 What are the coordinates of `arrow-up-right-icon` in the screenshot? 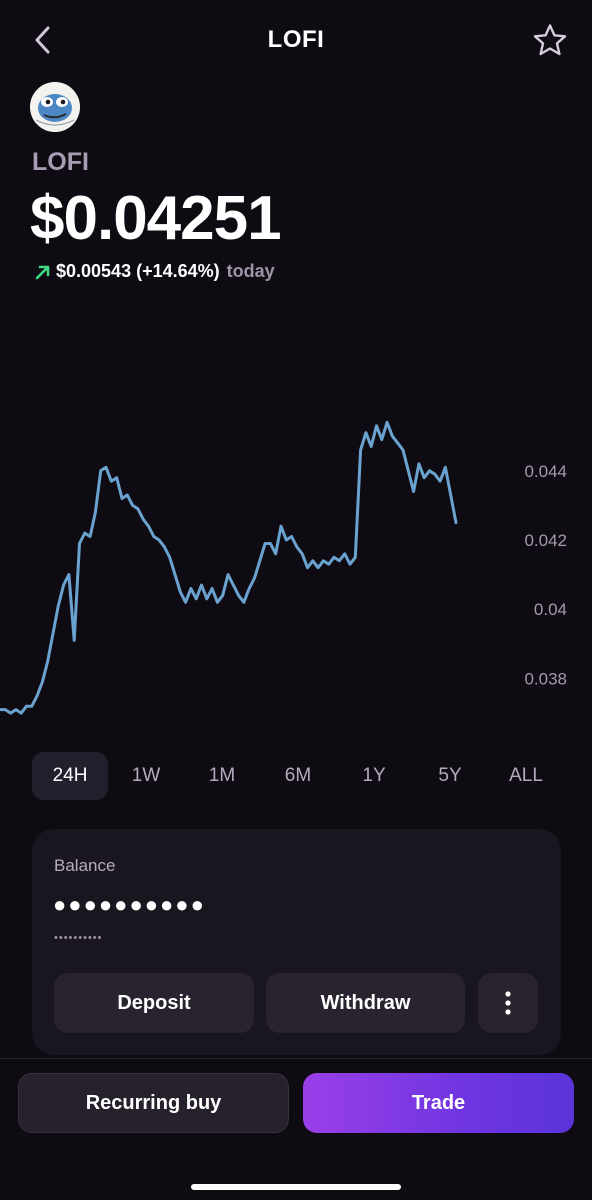 It's located at (42, 272).